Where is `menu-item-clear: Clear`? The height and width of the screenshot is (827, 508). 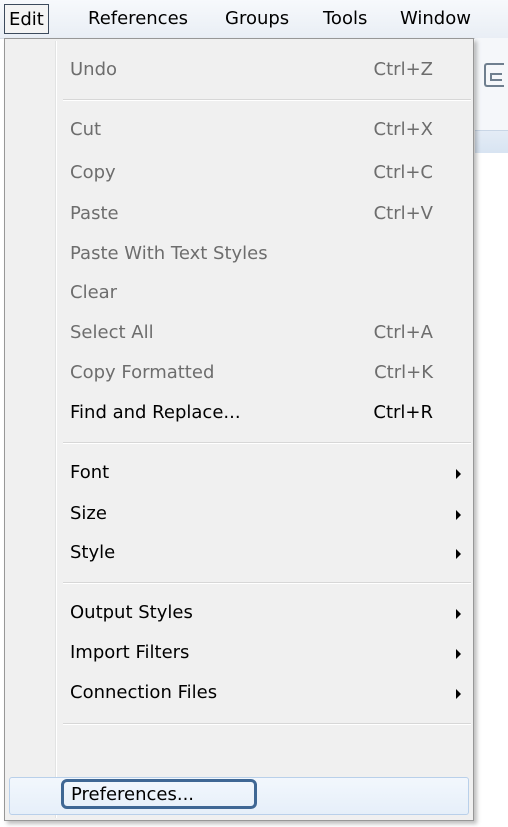
menu-item-clear: Clear is located at coordinates (239, 293).